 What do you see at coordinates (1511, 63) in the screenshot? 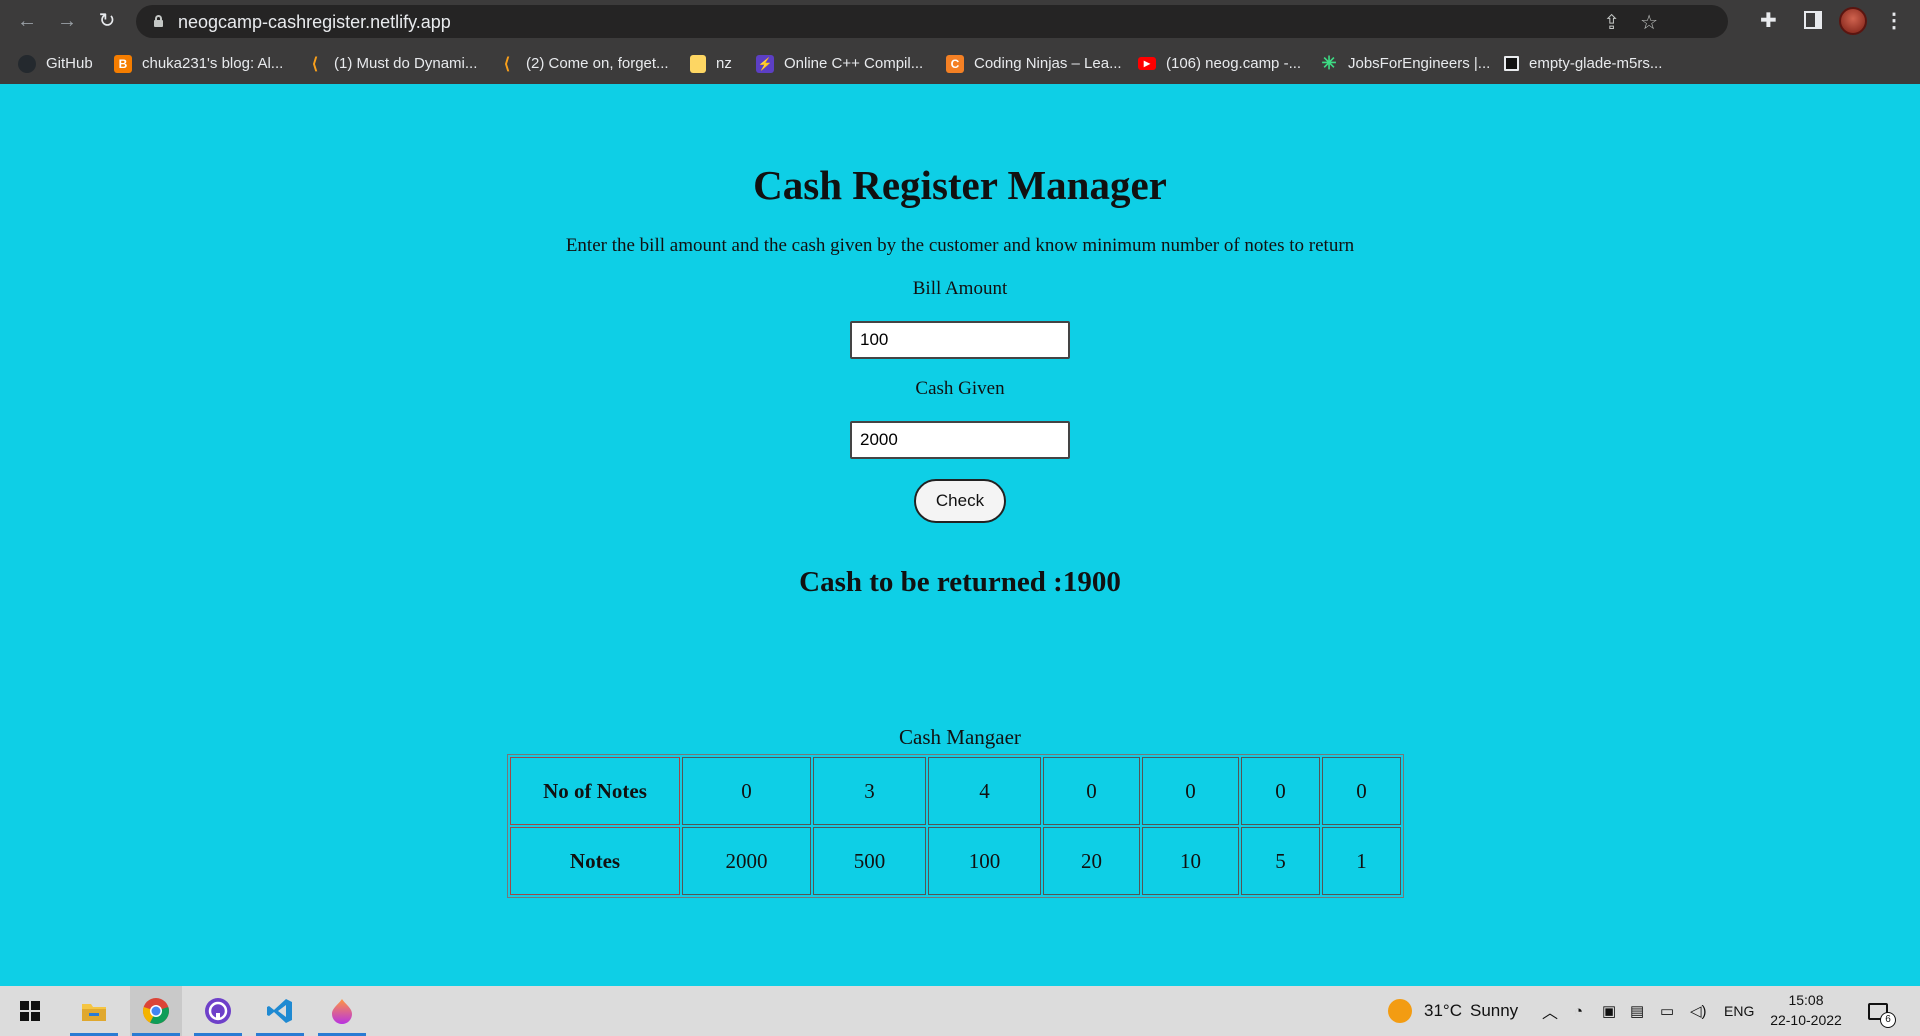
I see `page-icon` at bounding box center [1511, 63].